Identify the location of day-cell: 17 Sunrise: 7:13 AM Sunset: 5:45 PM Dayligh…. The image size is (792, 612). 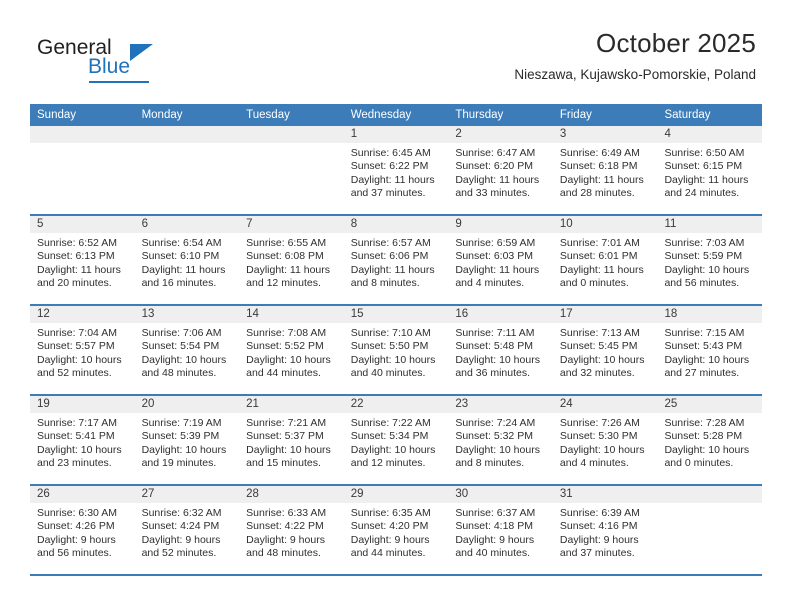
(605, 350).